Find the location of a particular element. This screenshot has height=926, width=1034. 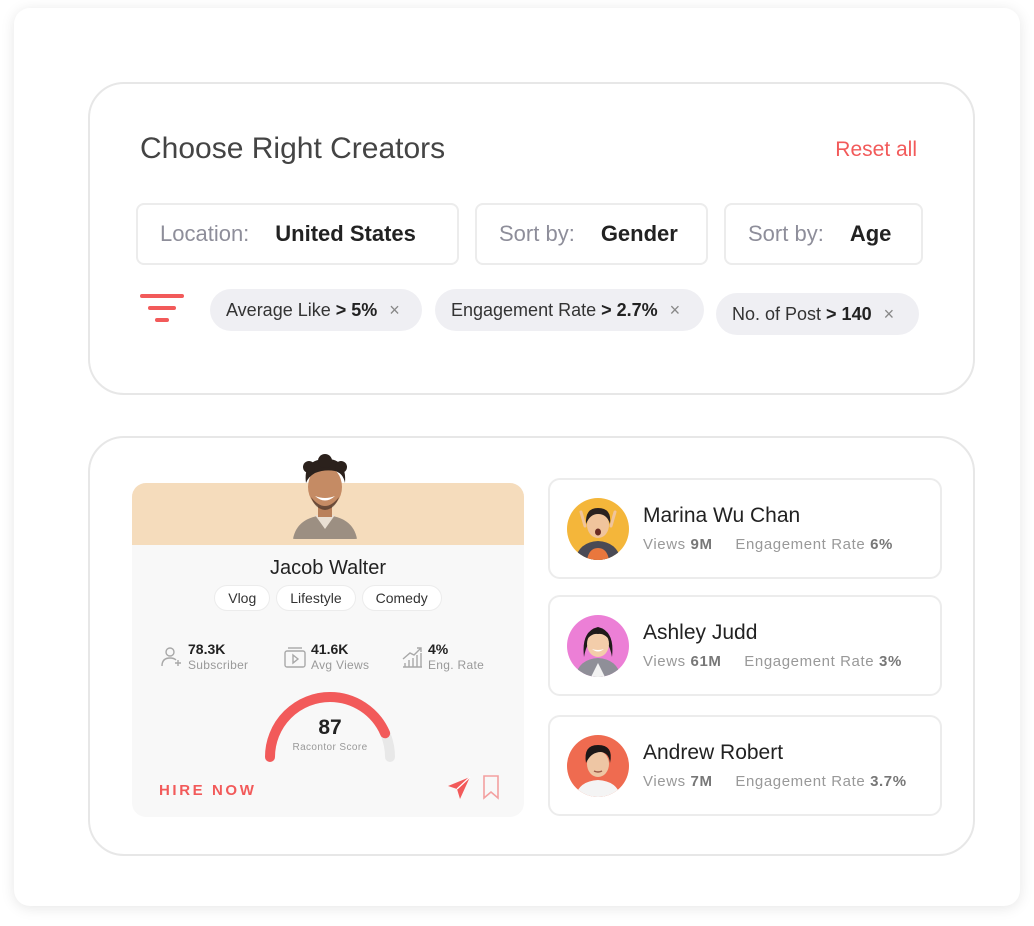

tag-vlog: Vlog is located at coordinates (242, 598).